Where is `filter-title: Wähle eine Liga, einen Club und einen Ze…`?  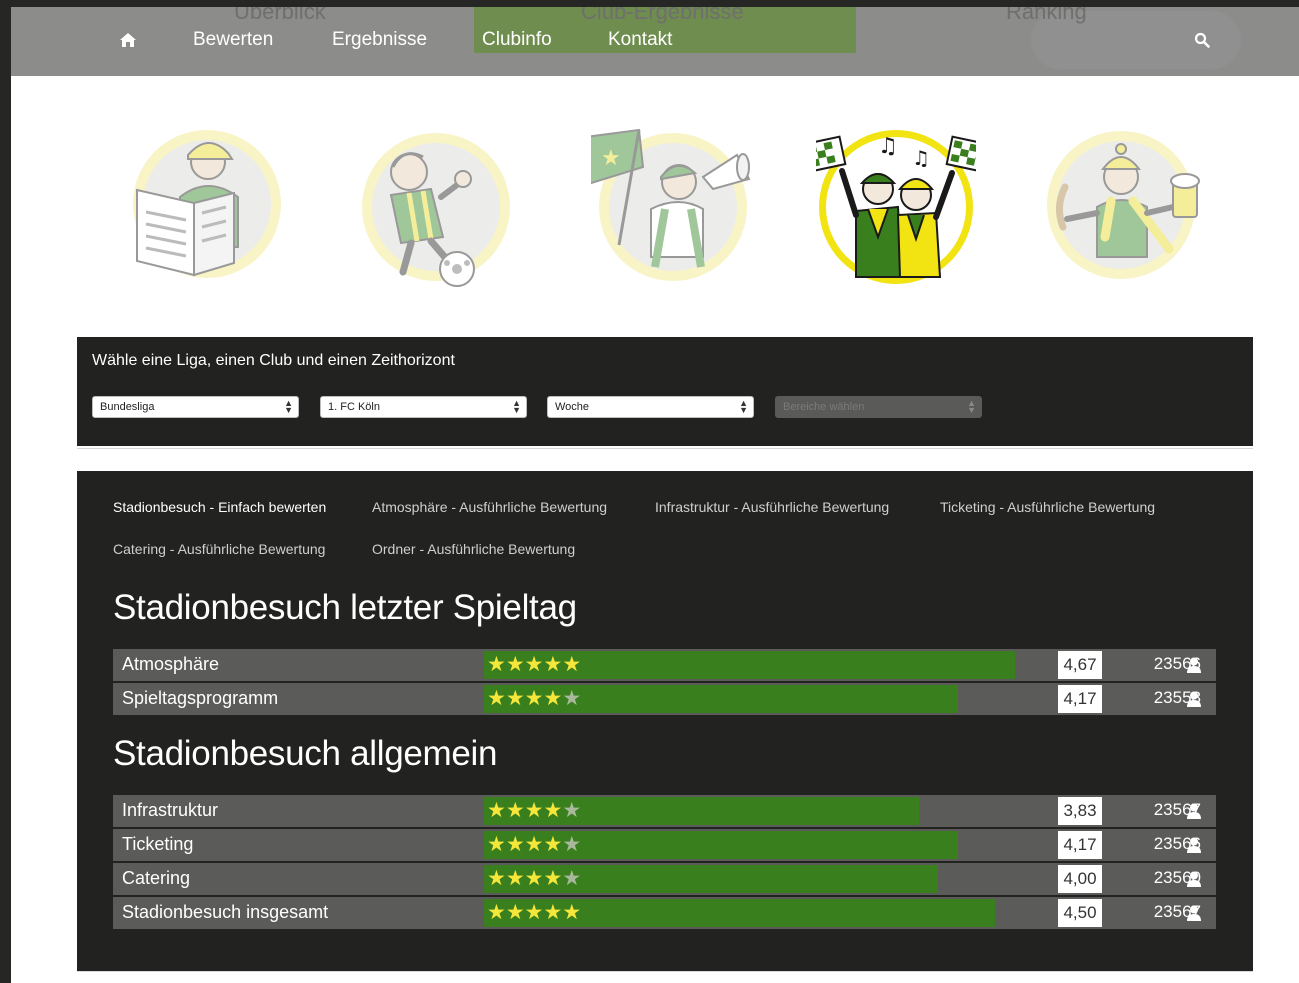
filter-title: Wähle eine Liga, einen Club und einen Ze… is located at coordinates (273, 360).